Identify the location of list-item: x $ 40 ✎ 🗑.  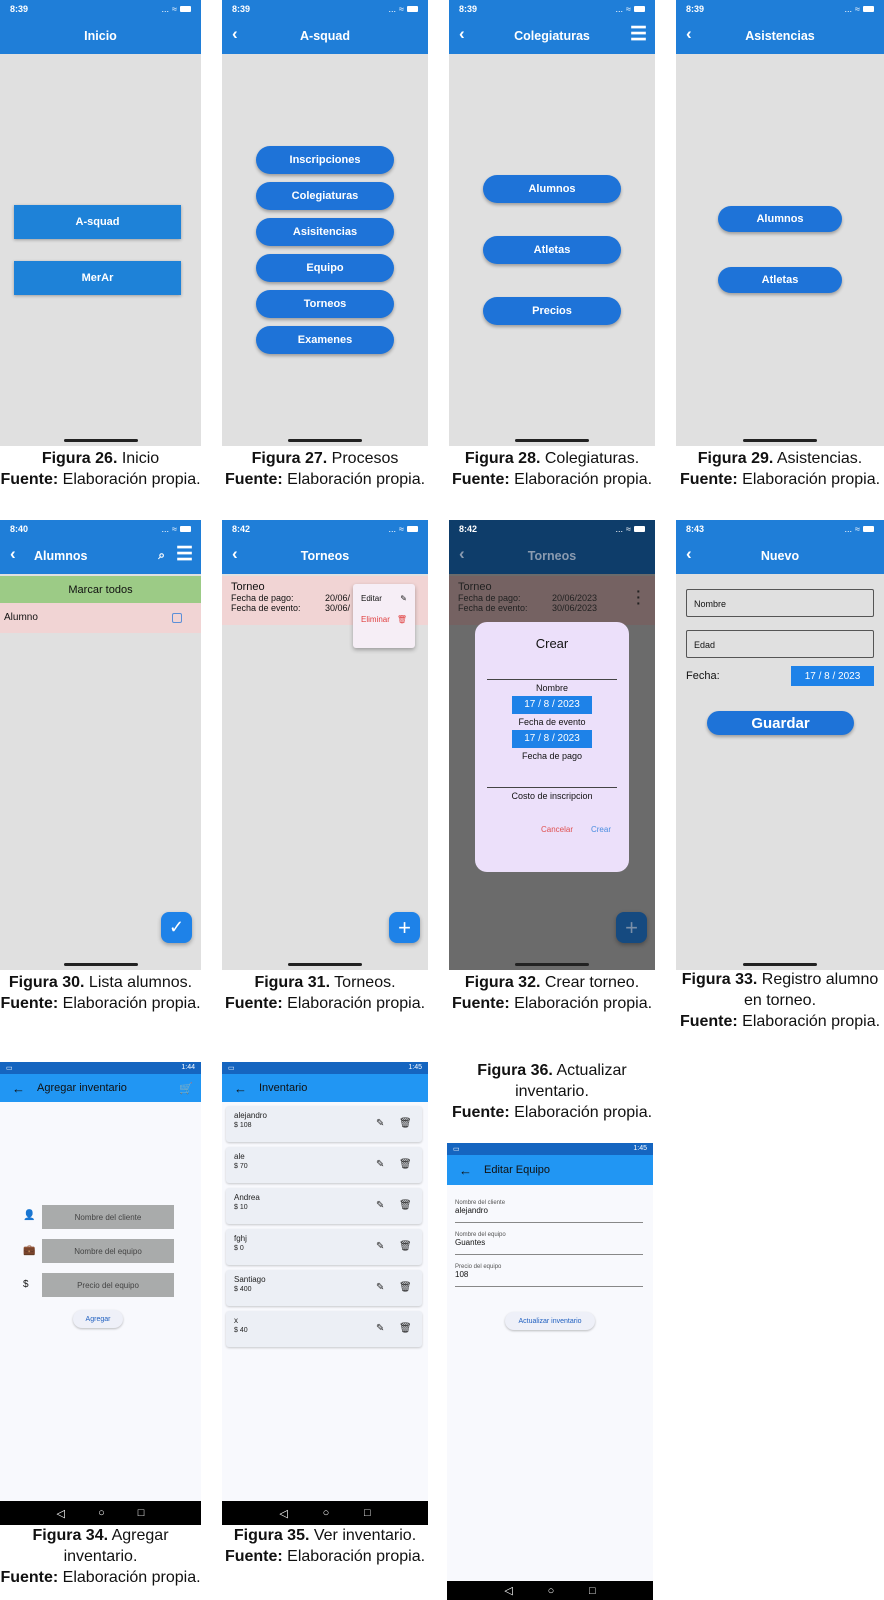
(324, 1329).